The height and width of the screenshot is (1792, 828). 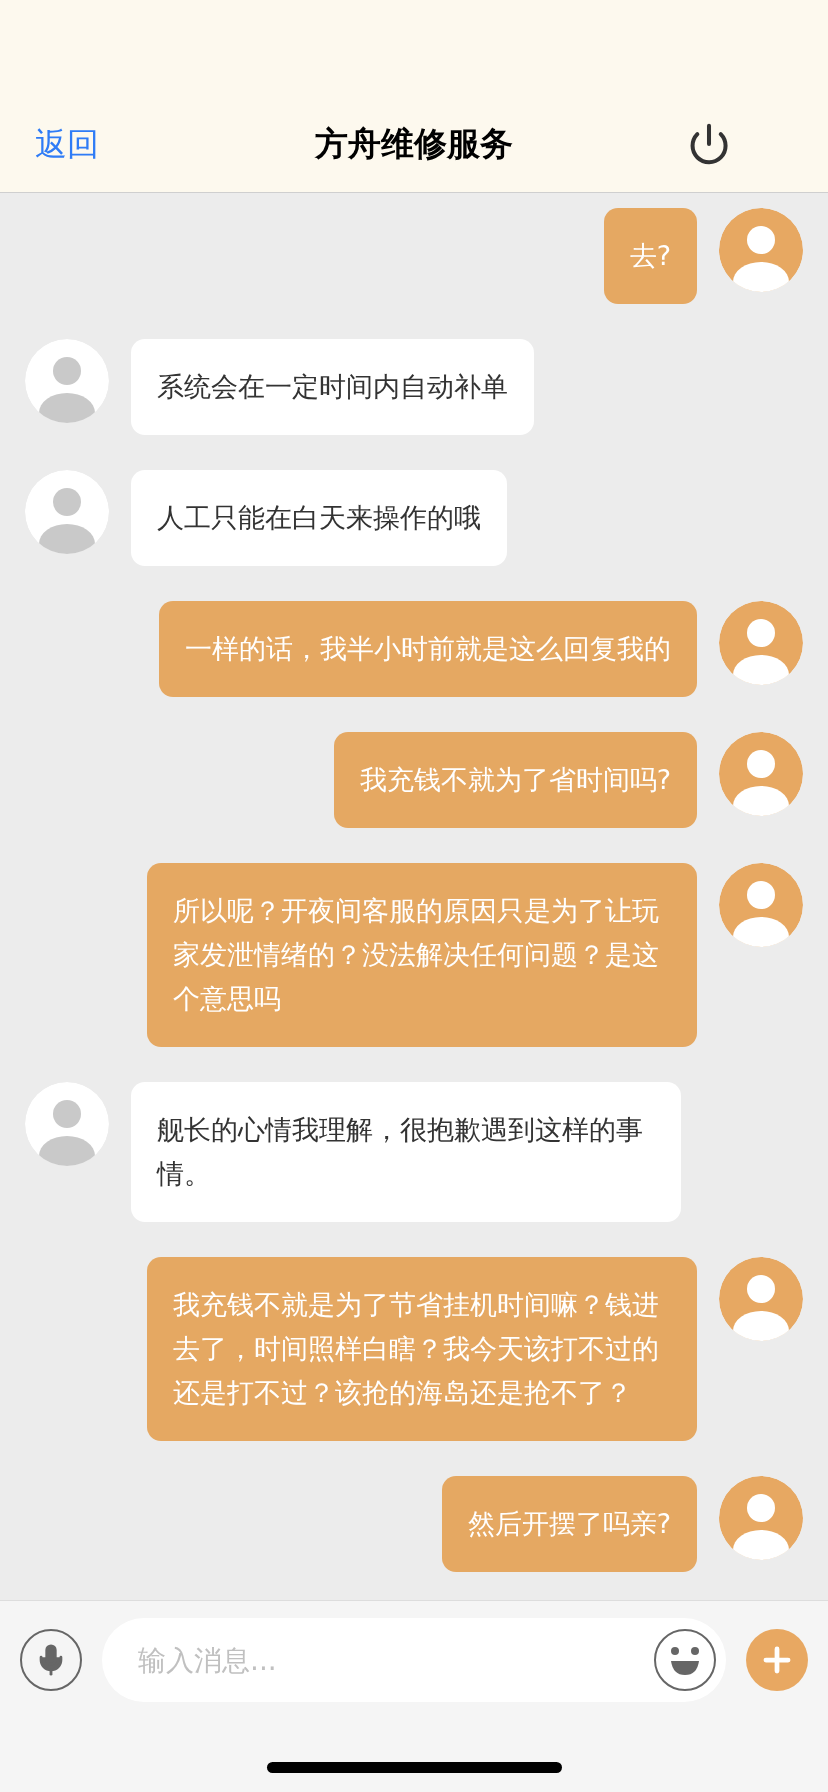 I want to click on message-bubble: 一样的话，我半小时前就是这么回复我的, so click(x=428, y=649).